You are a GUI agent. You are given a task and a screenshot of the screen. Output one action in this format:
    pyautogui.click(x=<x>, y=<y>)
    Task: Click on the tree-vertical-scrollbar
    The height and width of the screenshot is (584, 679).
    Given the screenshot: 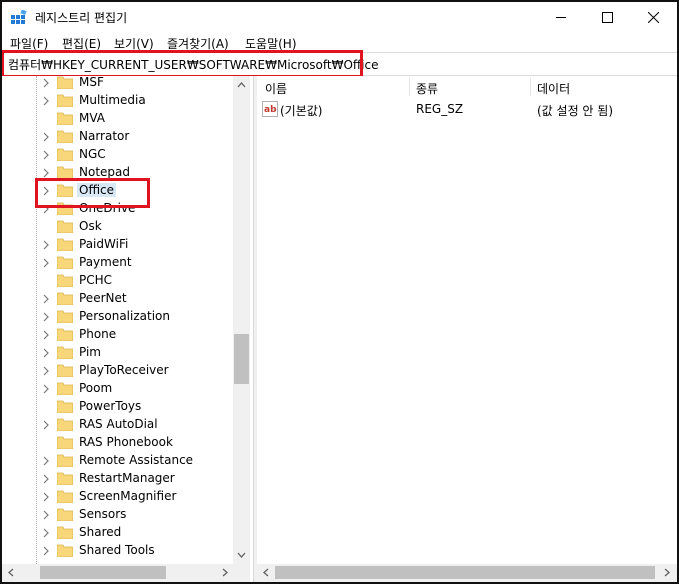 What is the action you would take?
    pyautogui.click(x=241, y=320)
    